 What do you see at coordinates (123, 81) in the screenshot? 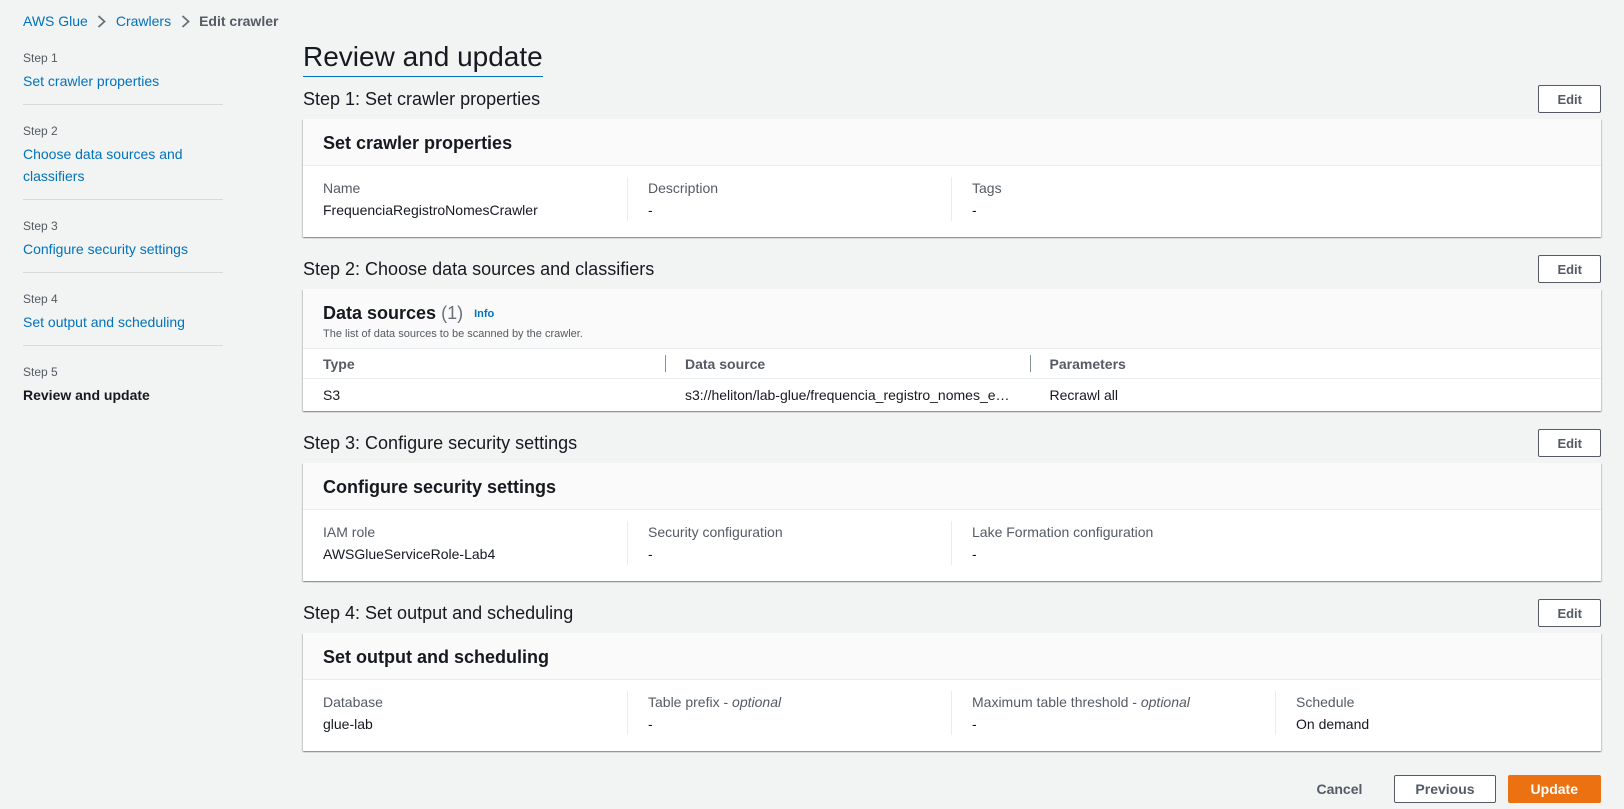
I see `step-link-crawler-properties: Set crawler properties` at bounding box center [123, 81].